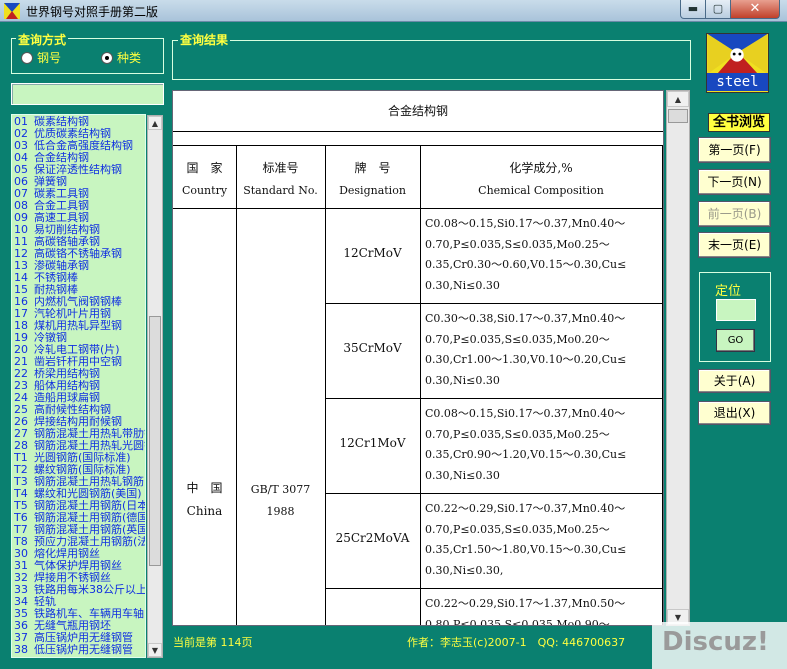 This screenshot has height=669, width=787. I want to click on list-item: 34 轻轨, so click(79, 602).